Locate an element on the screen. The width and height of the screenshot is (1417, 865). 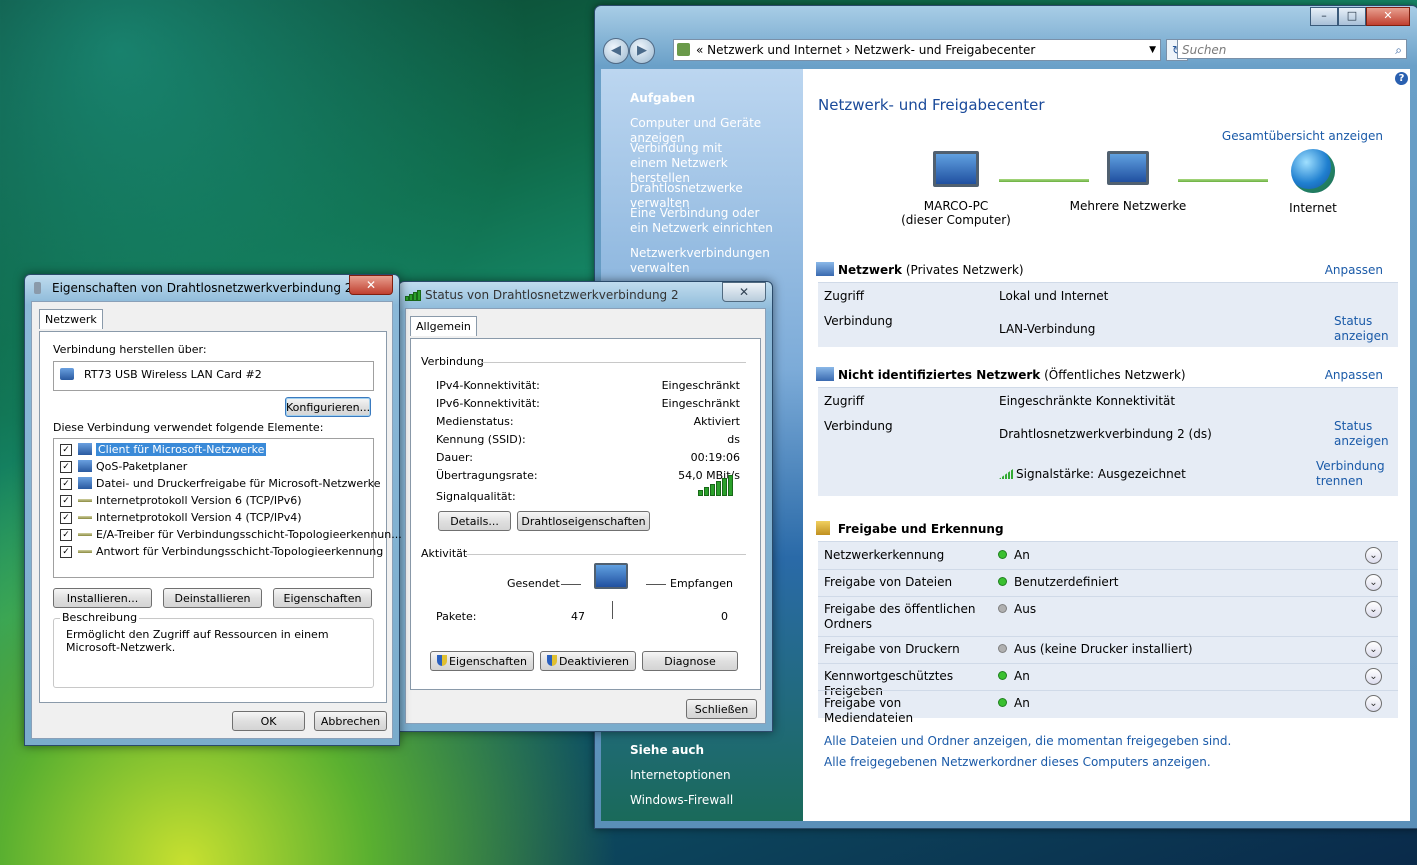
forward-icon: ▶ is located at coordinates (642, 51).